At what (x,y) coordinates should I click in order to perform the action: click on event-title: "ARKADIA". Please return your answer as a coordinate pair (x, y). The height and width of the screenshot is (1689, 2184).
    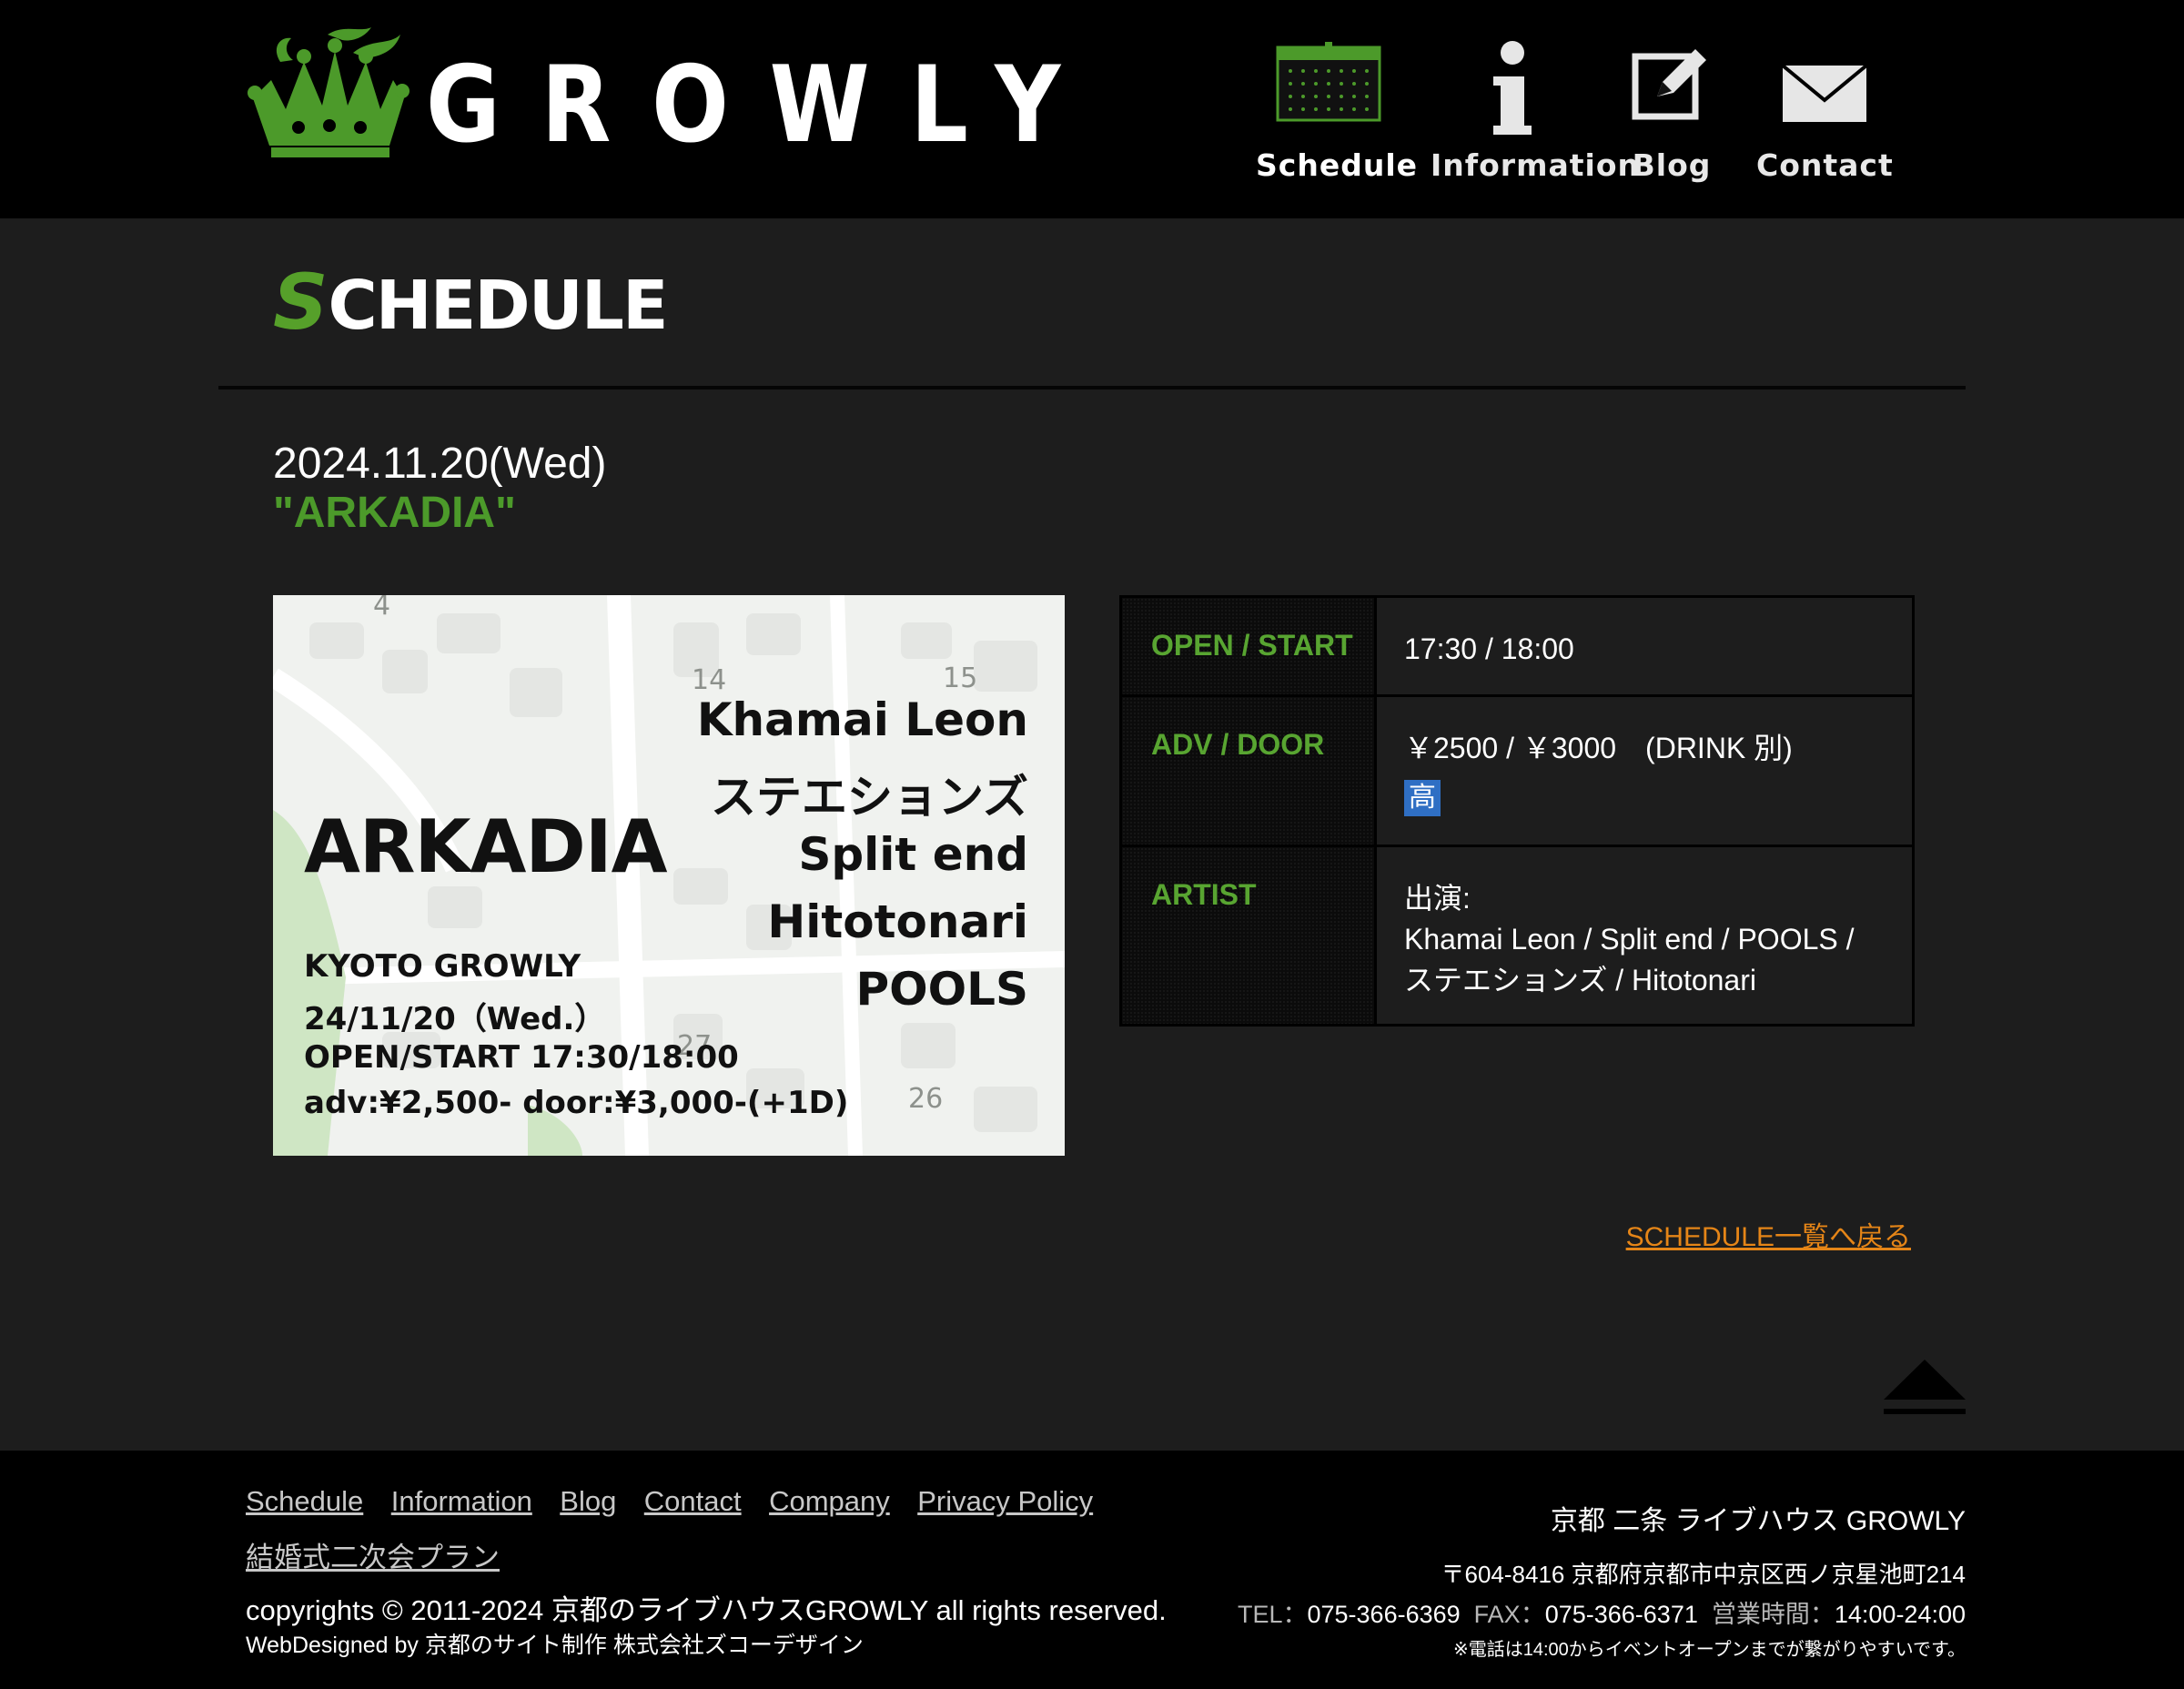
    Looking at the image, I should click on (395, 513).